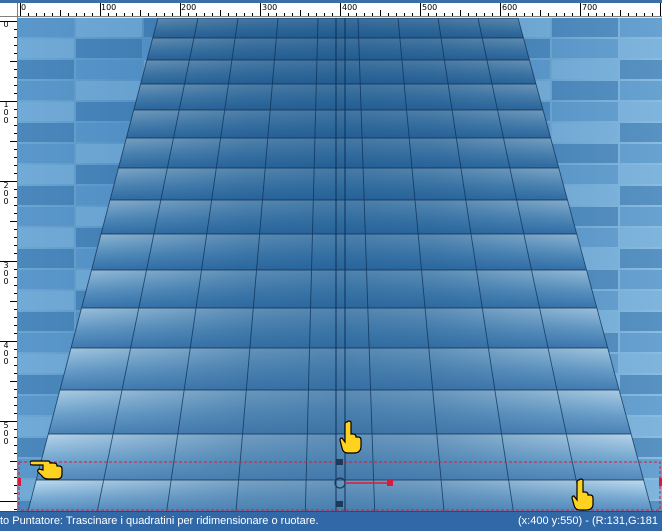 The image size is (662, 531). I want to click on ruler-label-100: 100, so click(109, 7).